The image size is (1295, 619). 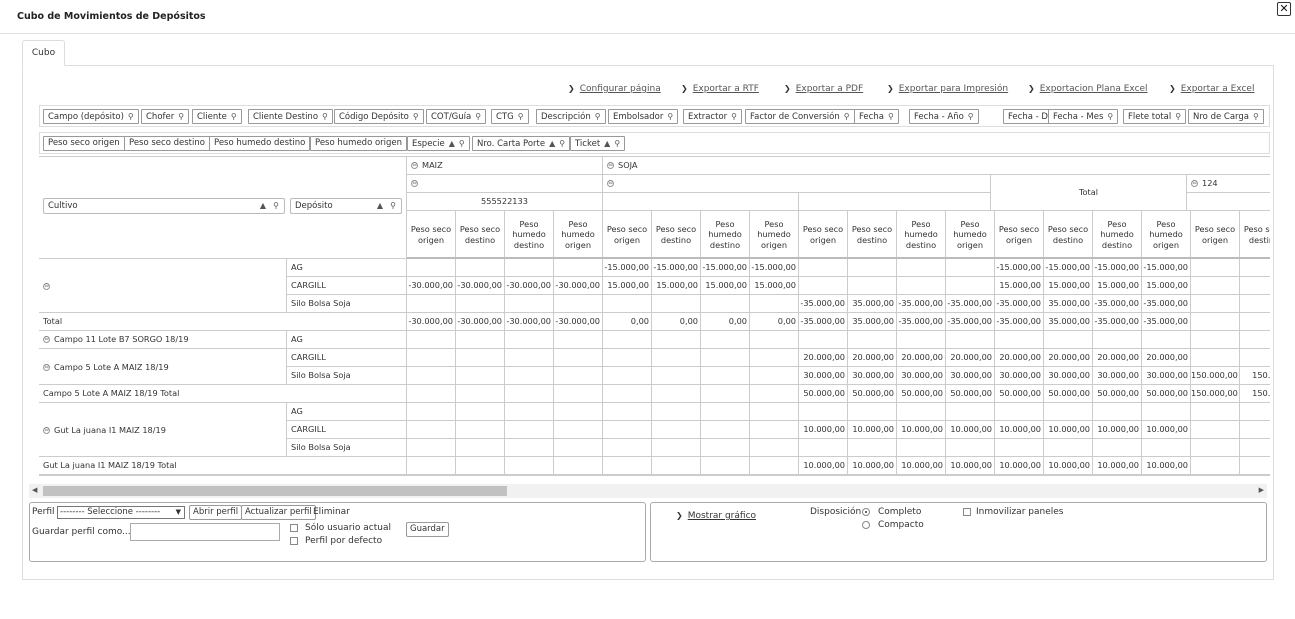 I want to click on filter-field-2: Cliente ⚲, so click(x=217, y=116).